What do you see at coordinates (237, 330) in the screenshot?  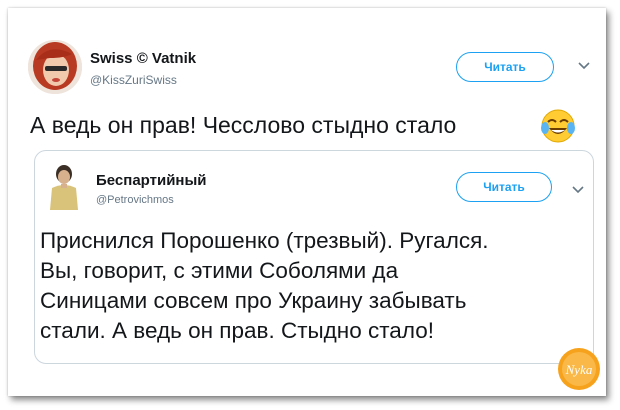 I see `quoted-text-line: стали. А ведь он прав. Стыдно стало!` at bounding box center [237, 330].